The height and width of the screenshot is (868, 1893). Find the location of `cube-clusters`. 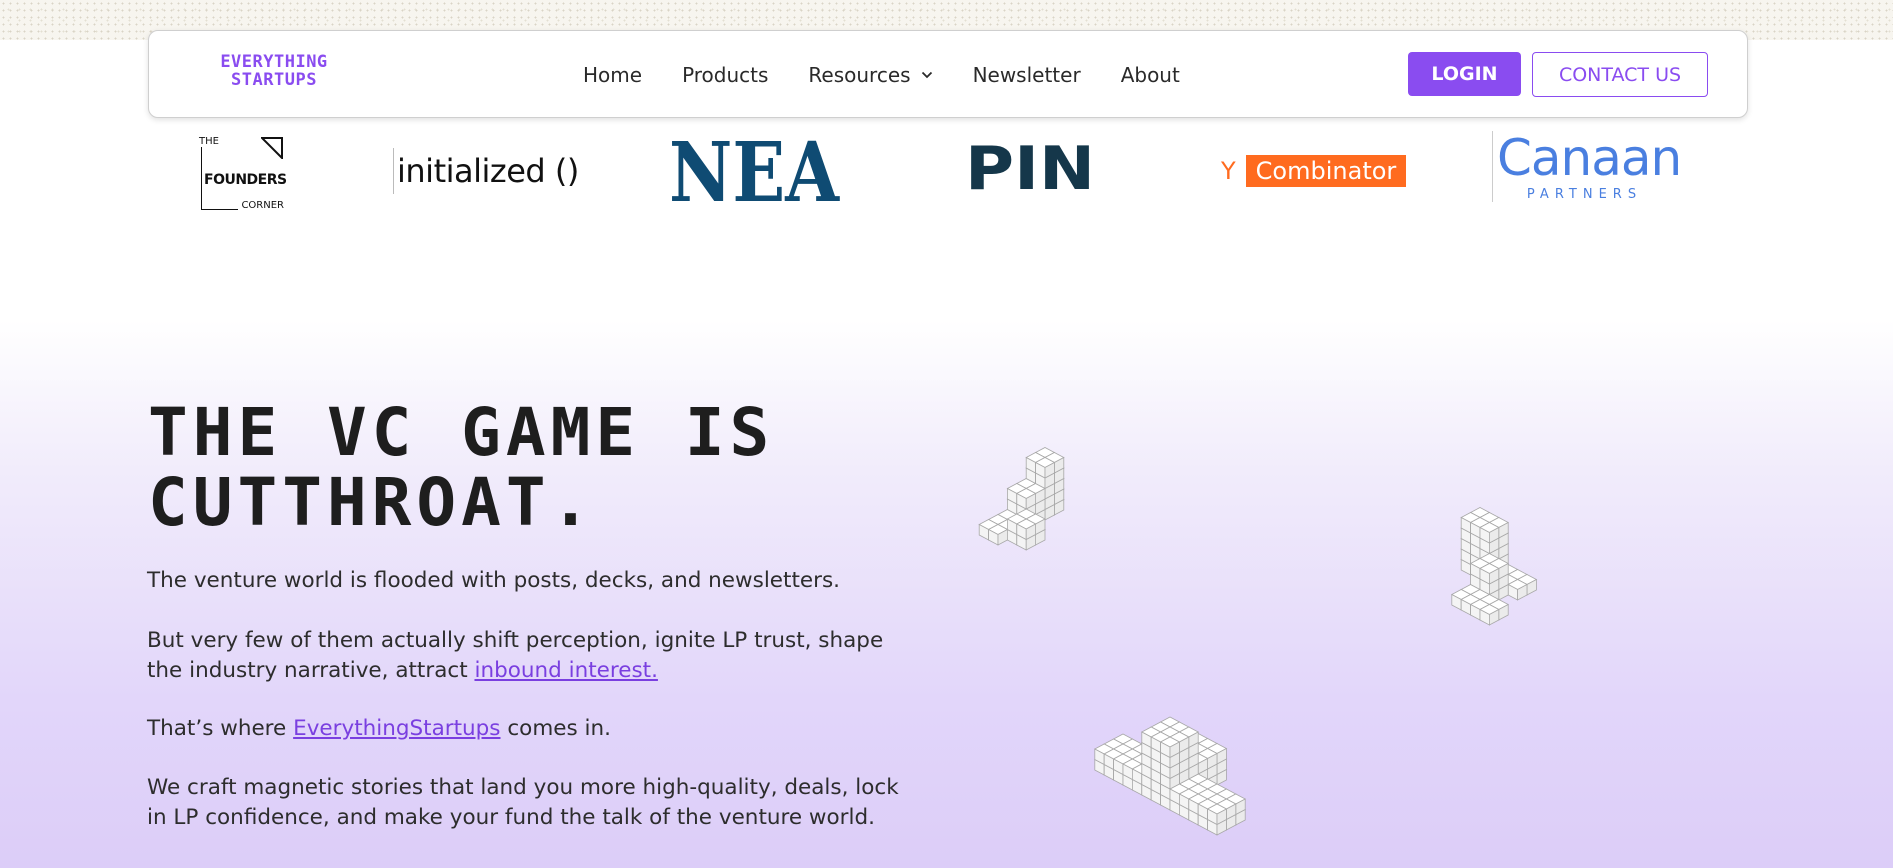

cube-clusters is located at coordinates (1258, 641).